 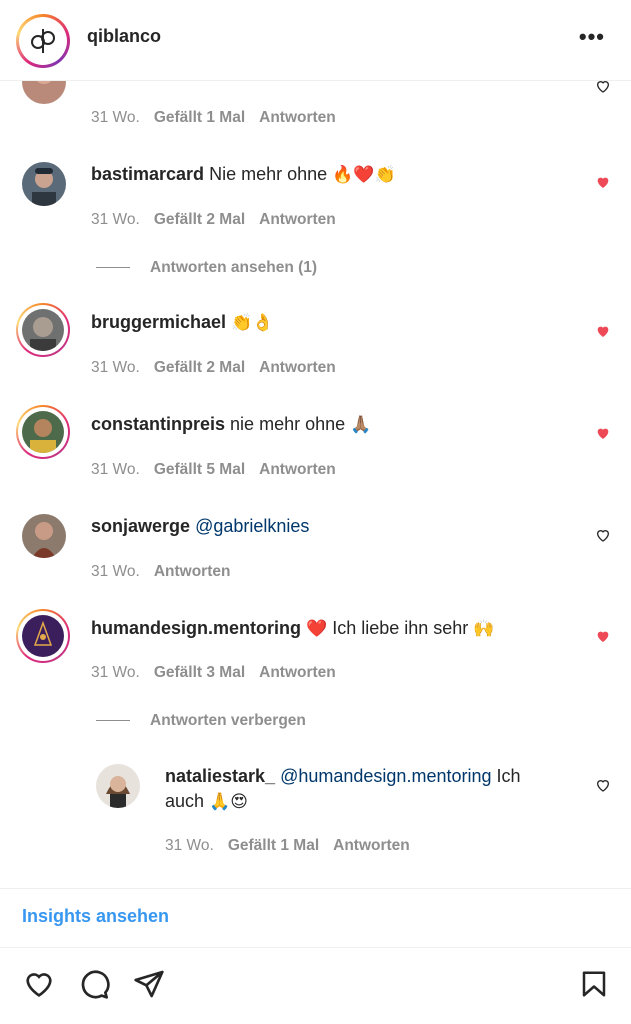 What do you see at coordinates (315, 986) in the screenshot?
I see `action-bar` at bounding box center [315, 986].